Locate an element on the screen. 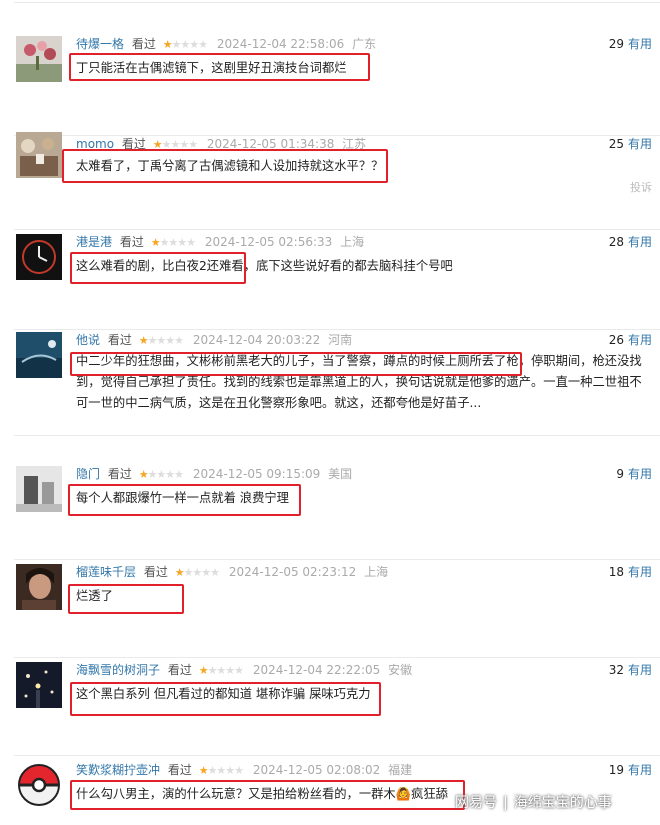 The width and height of the screenshot is (660, 825). comment-time: 2024-12-05 09:15:09 is located at coordinates (256, 474).